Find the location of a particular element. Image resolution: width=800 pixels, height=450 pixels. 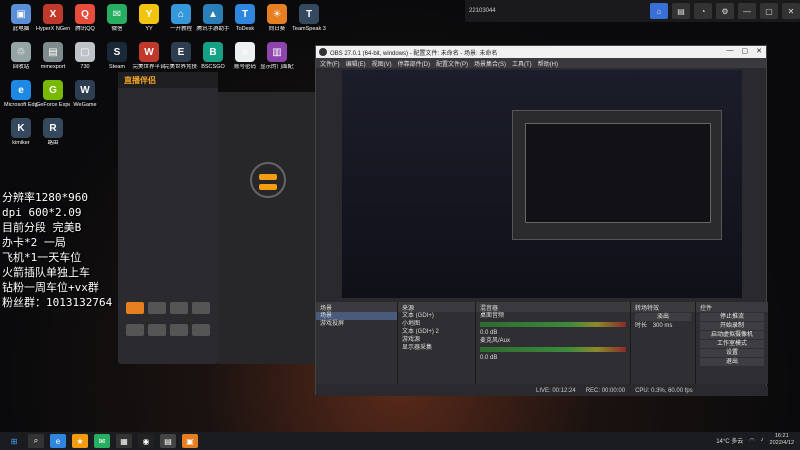

wifi-icon: ◠ is located at coordinates (751, 440).